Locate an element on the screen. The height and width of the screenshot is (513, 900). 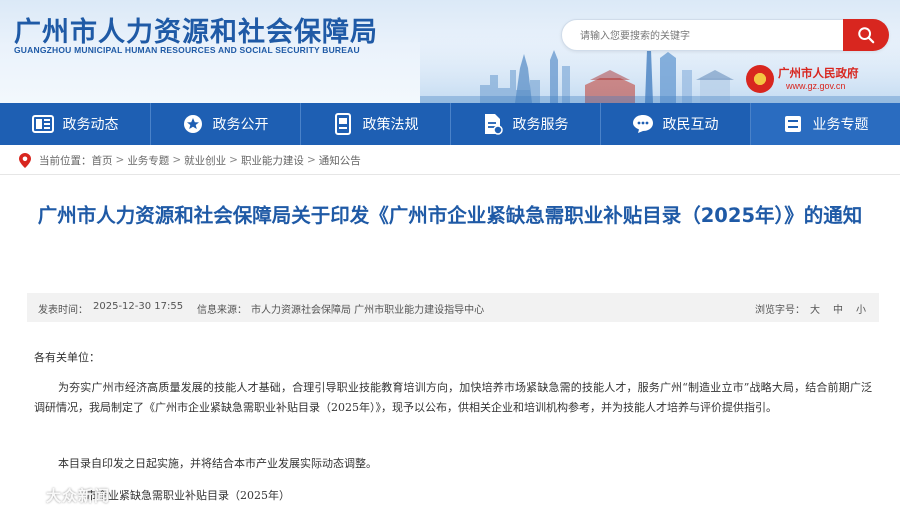
breadcrumb-vocational: 职业能力建设 is located at coordinates (272, 160).